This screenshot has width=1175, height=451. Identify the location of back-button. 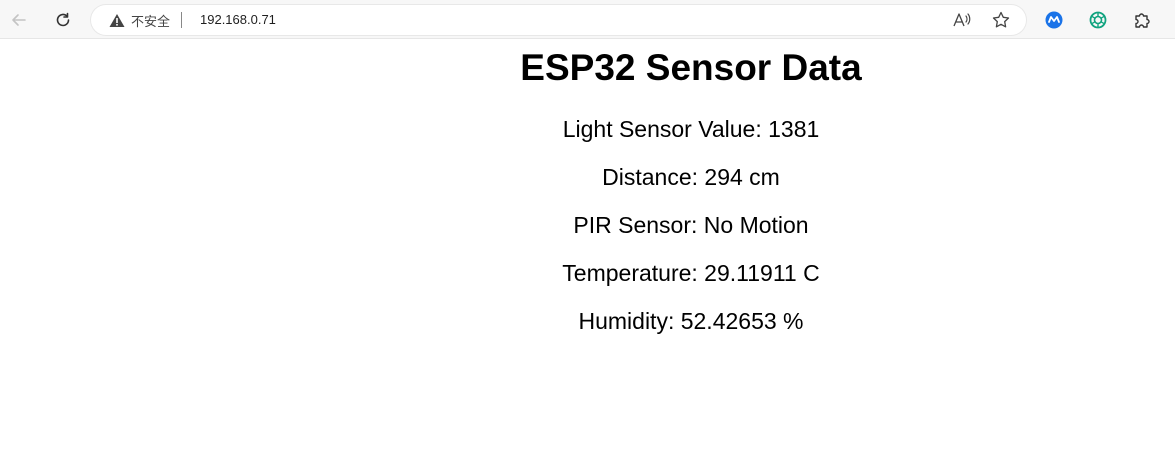
(19, 20).